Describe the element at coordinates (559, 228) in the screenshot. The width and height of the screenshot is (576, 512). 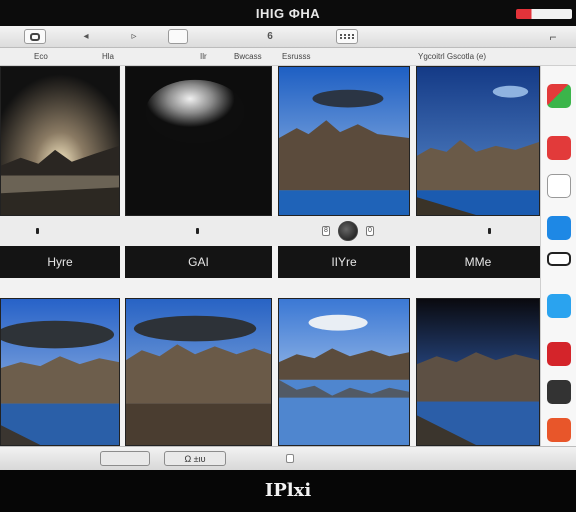
I see `blue-app-icon` at that location.